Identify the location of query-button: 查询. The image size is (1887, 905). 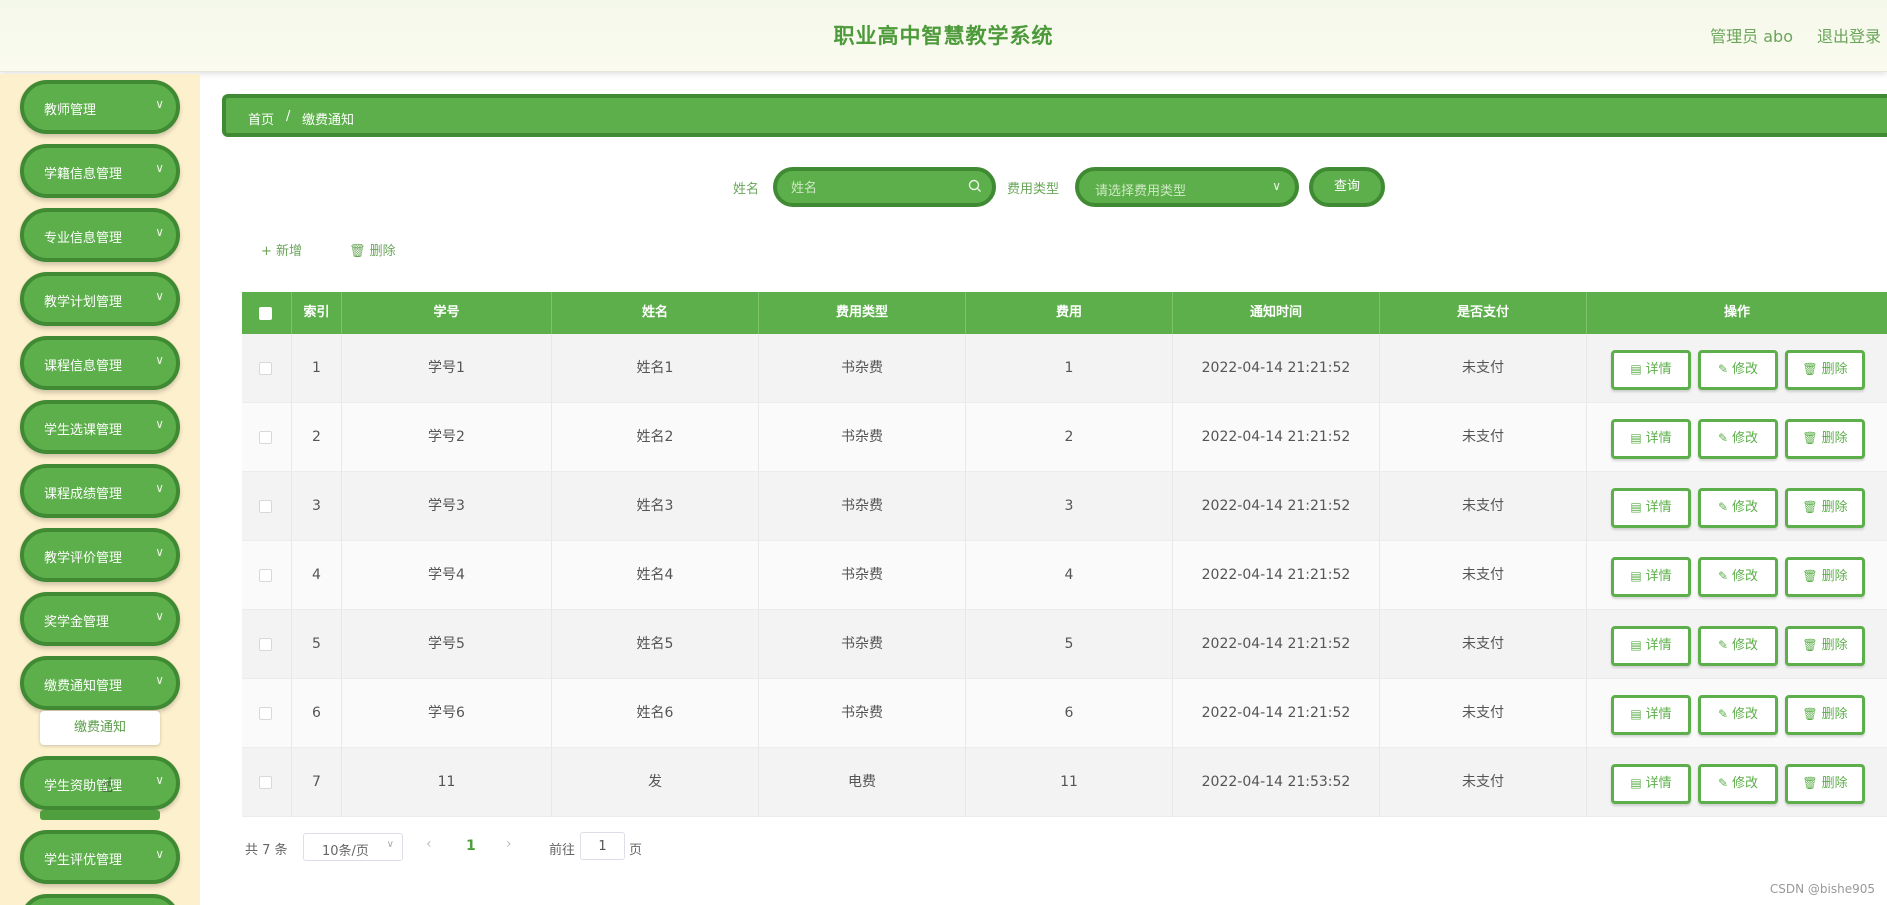
(1347, 187).